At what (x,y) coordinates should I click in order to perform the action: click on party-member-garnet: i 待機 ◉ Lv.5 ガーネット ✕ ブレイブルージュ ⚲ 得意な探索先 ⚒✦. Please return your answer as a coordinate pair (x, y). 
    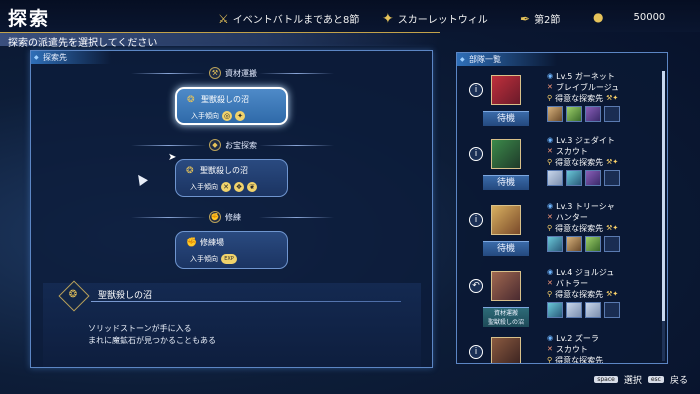
    Looking at the image, I should click on (561, 104).